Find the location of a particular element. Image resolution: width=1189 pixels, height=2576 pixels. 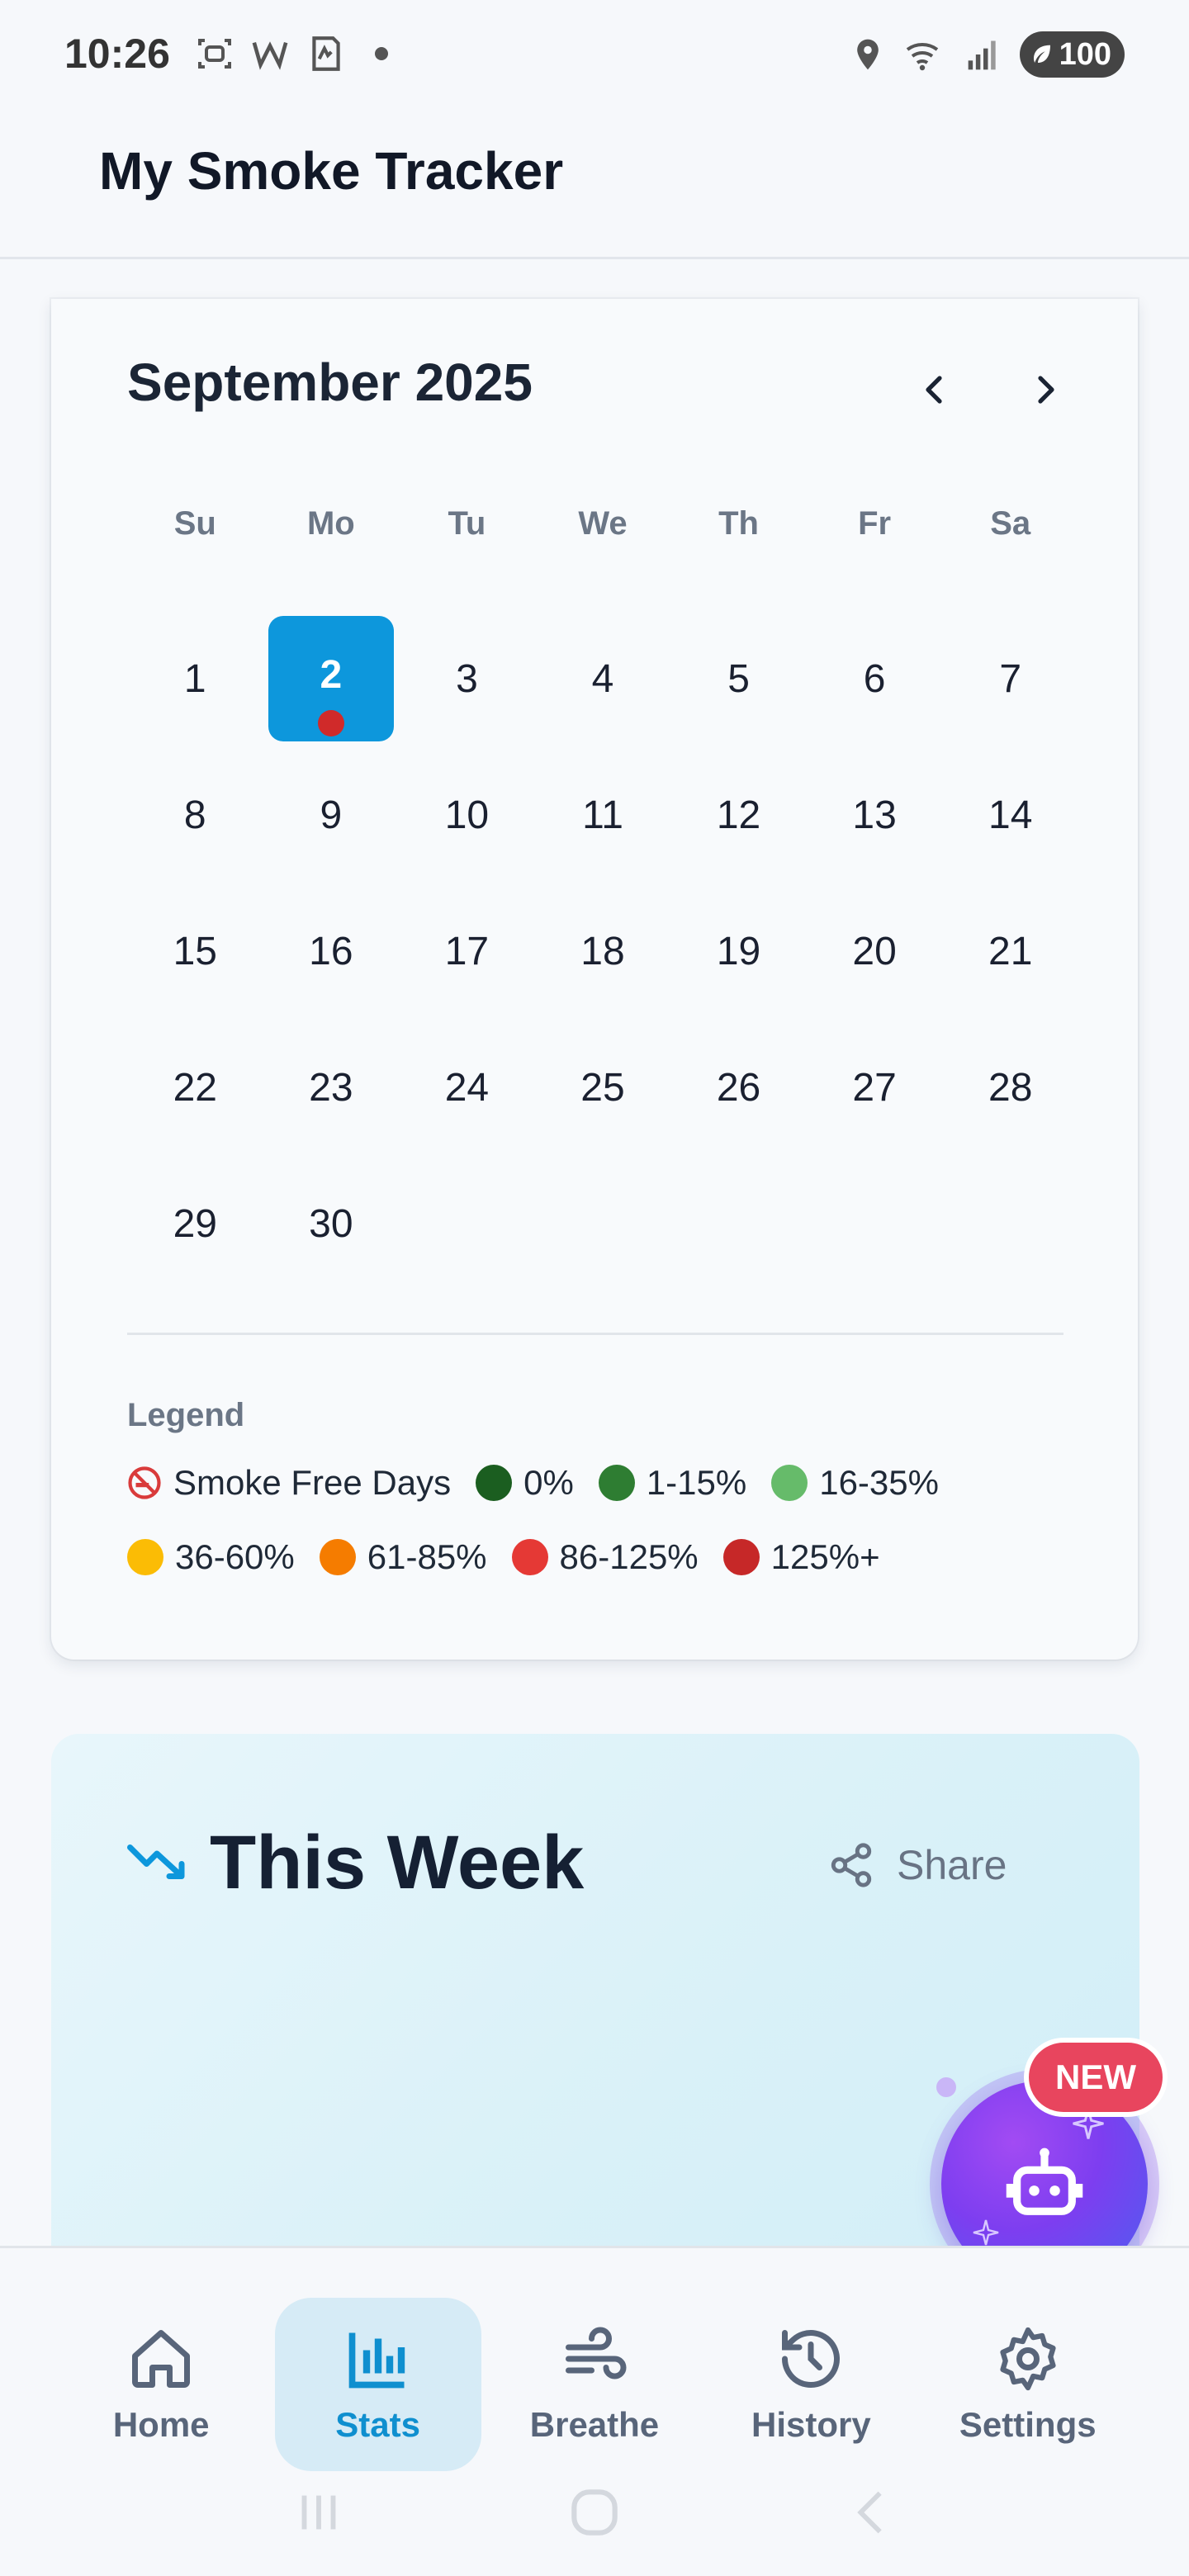

month-title: September 2025 is located at coordinates (330, 382).